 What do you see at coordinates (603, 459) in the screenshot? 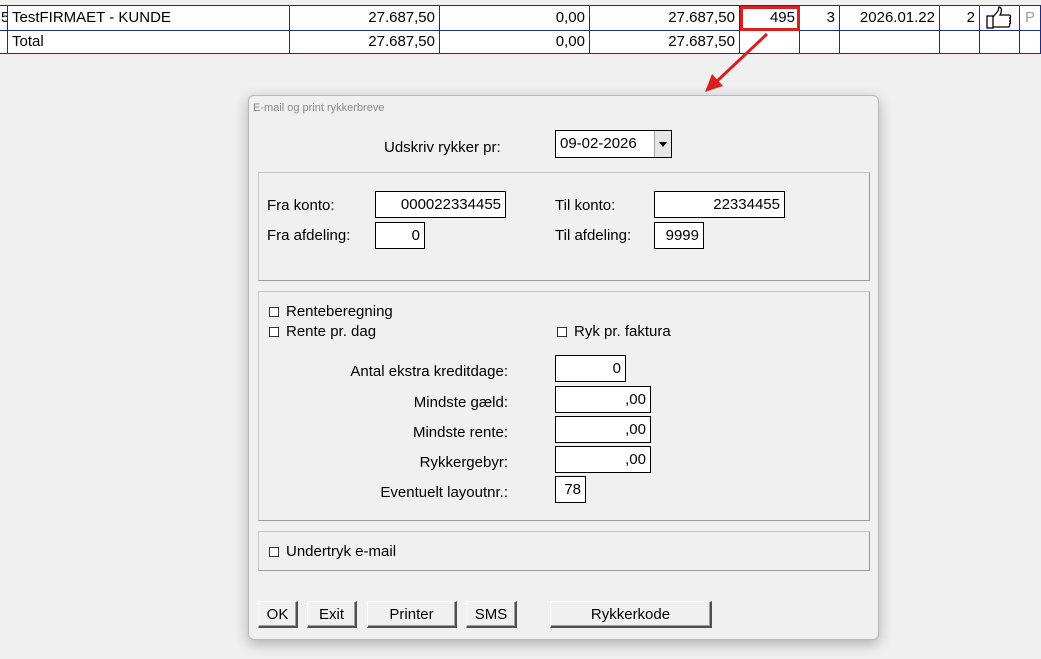
I see `fee-field: ,00` at bounding box center [603, 459].